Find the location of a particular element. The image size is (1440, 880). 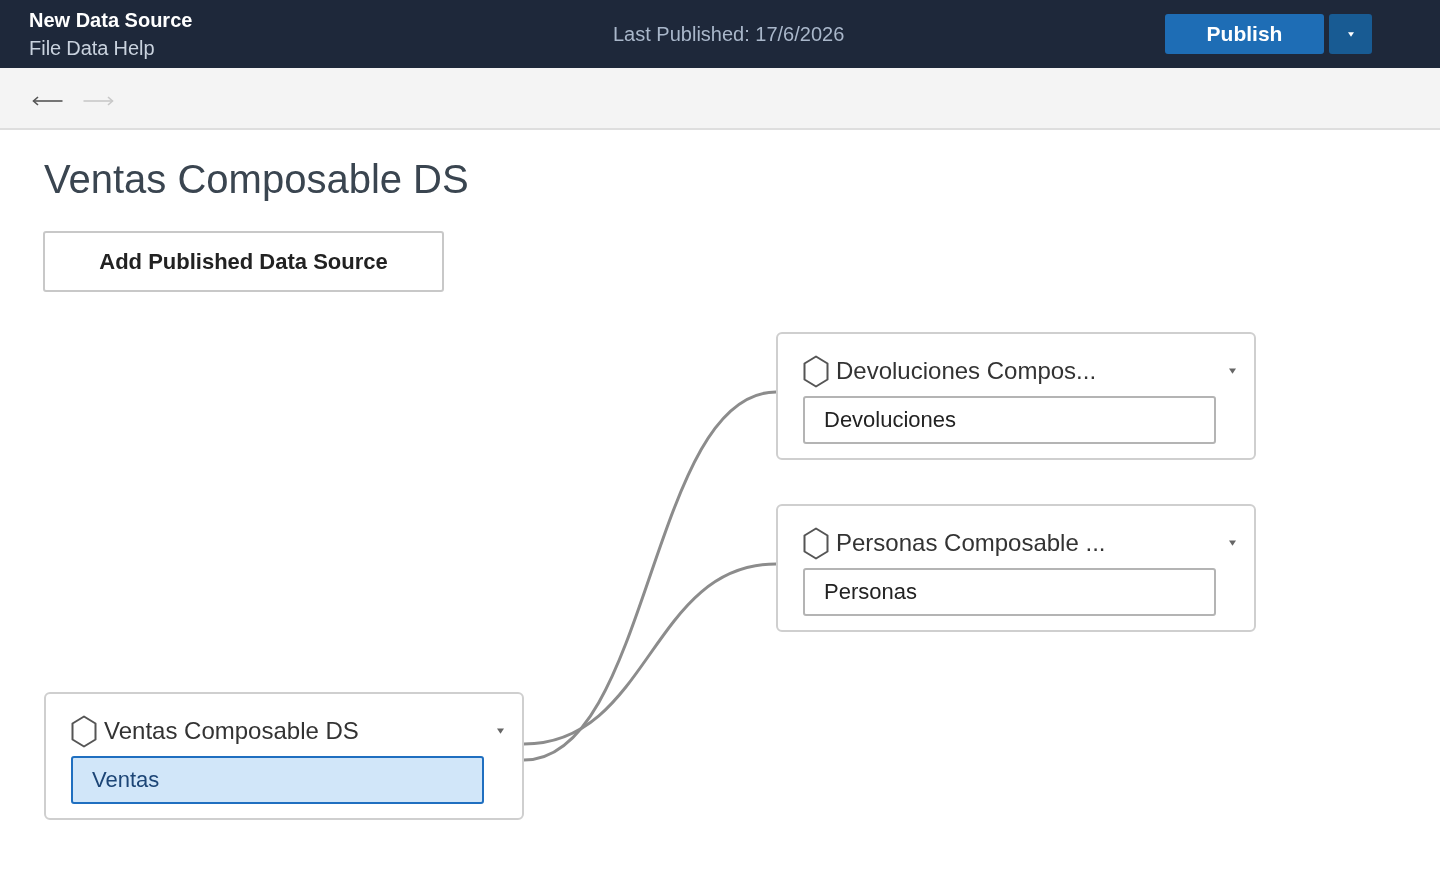

menu-item: Help is located at coordinates (134, 48).